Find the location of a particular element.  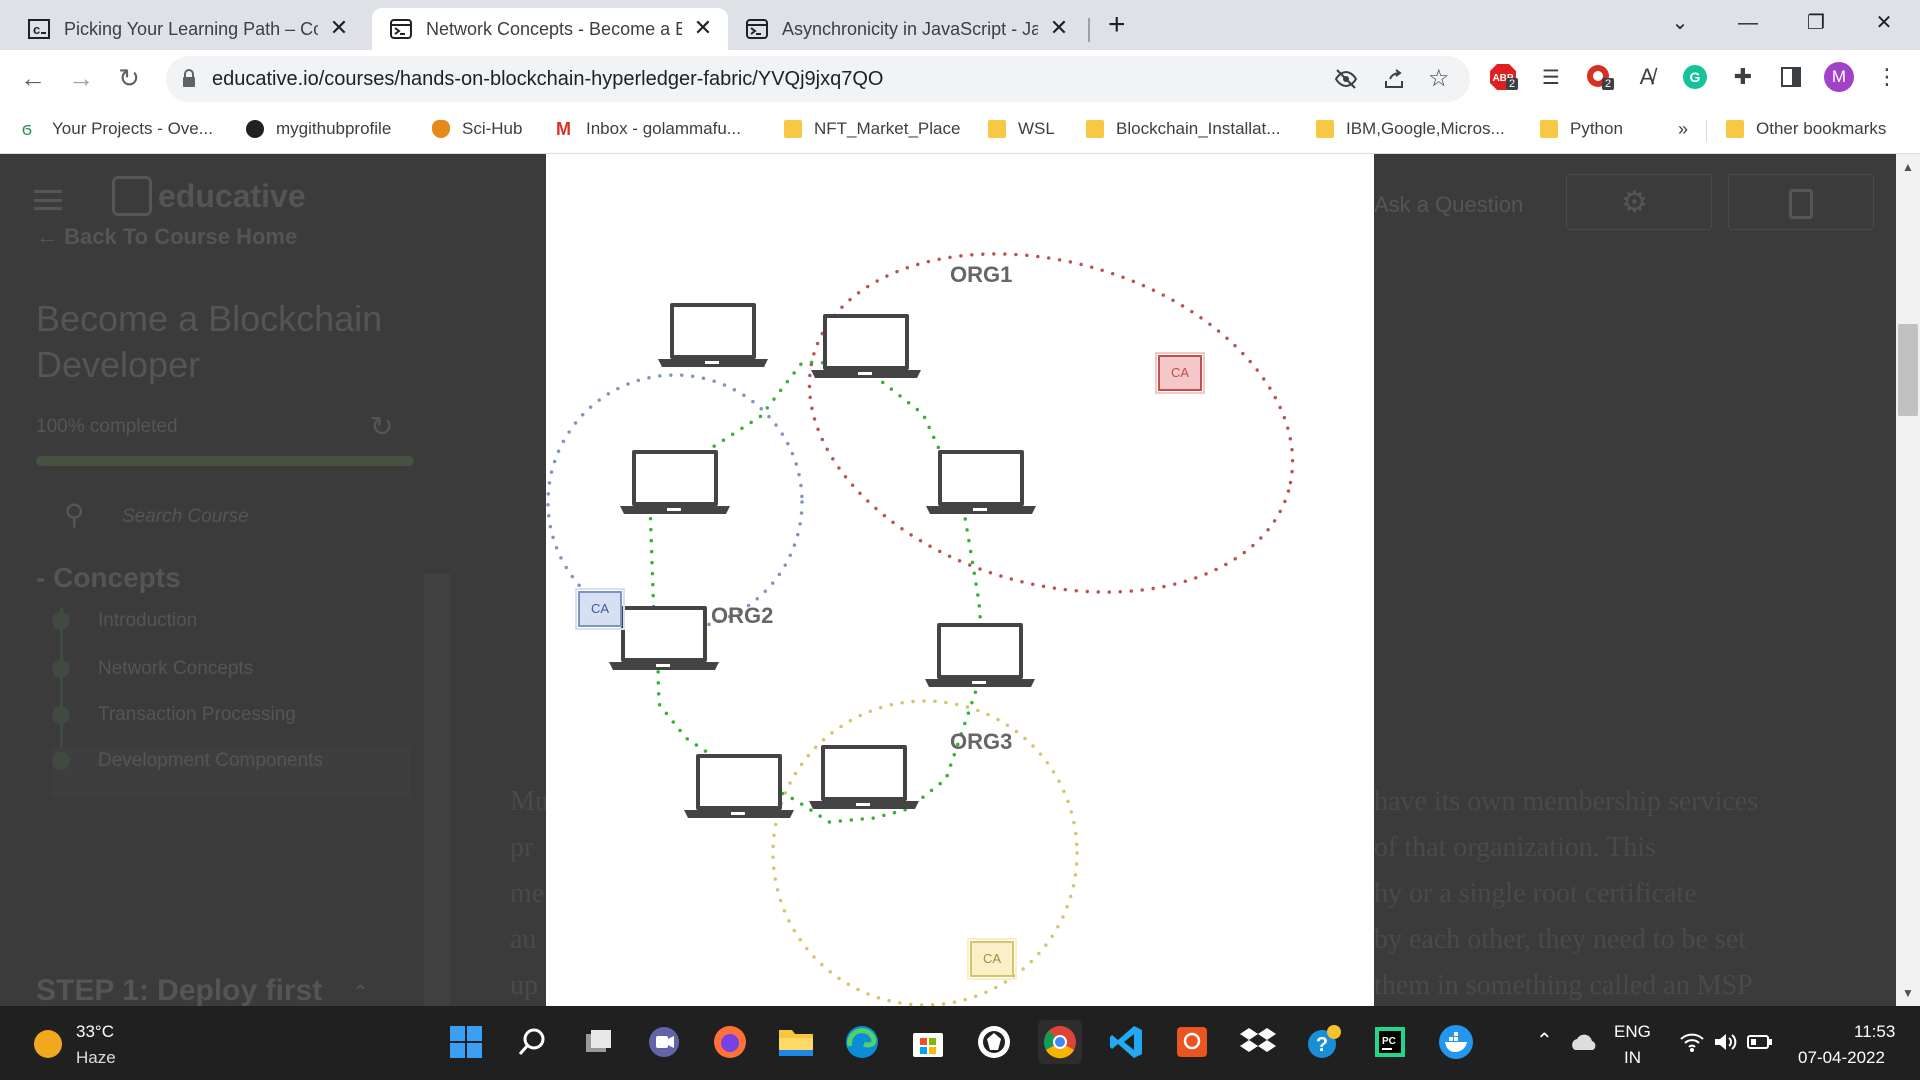

show-hidden-icons-chevron: ⌃ is located at coordinates (1544, 1040).